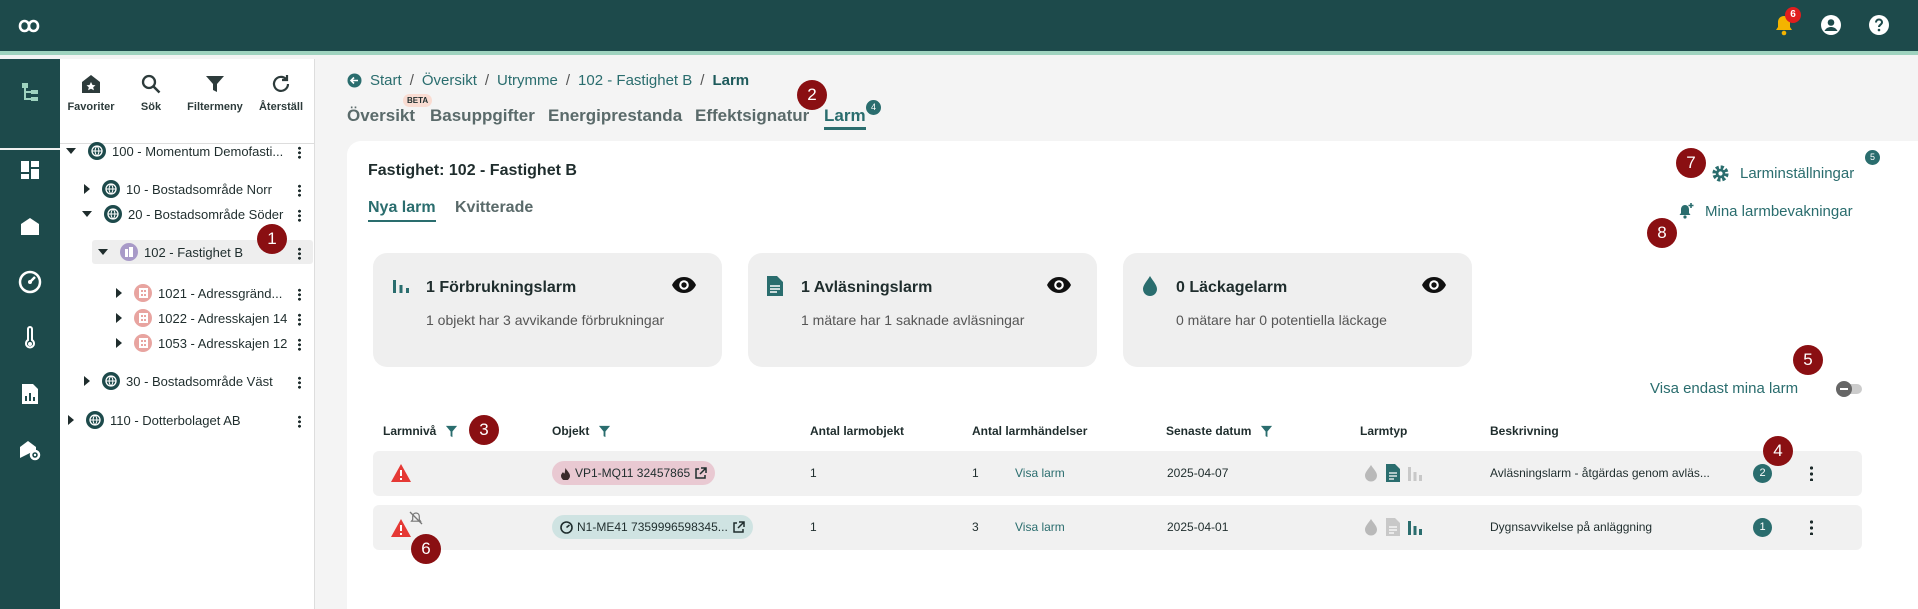  Describe the element at coordinates (635, 80) in the screenshot. I see `breadcrumb-property: 102 - Fastighet B` at that location.